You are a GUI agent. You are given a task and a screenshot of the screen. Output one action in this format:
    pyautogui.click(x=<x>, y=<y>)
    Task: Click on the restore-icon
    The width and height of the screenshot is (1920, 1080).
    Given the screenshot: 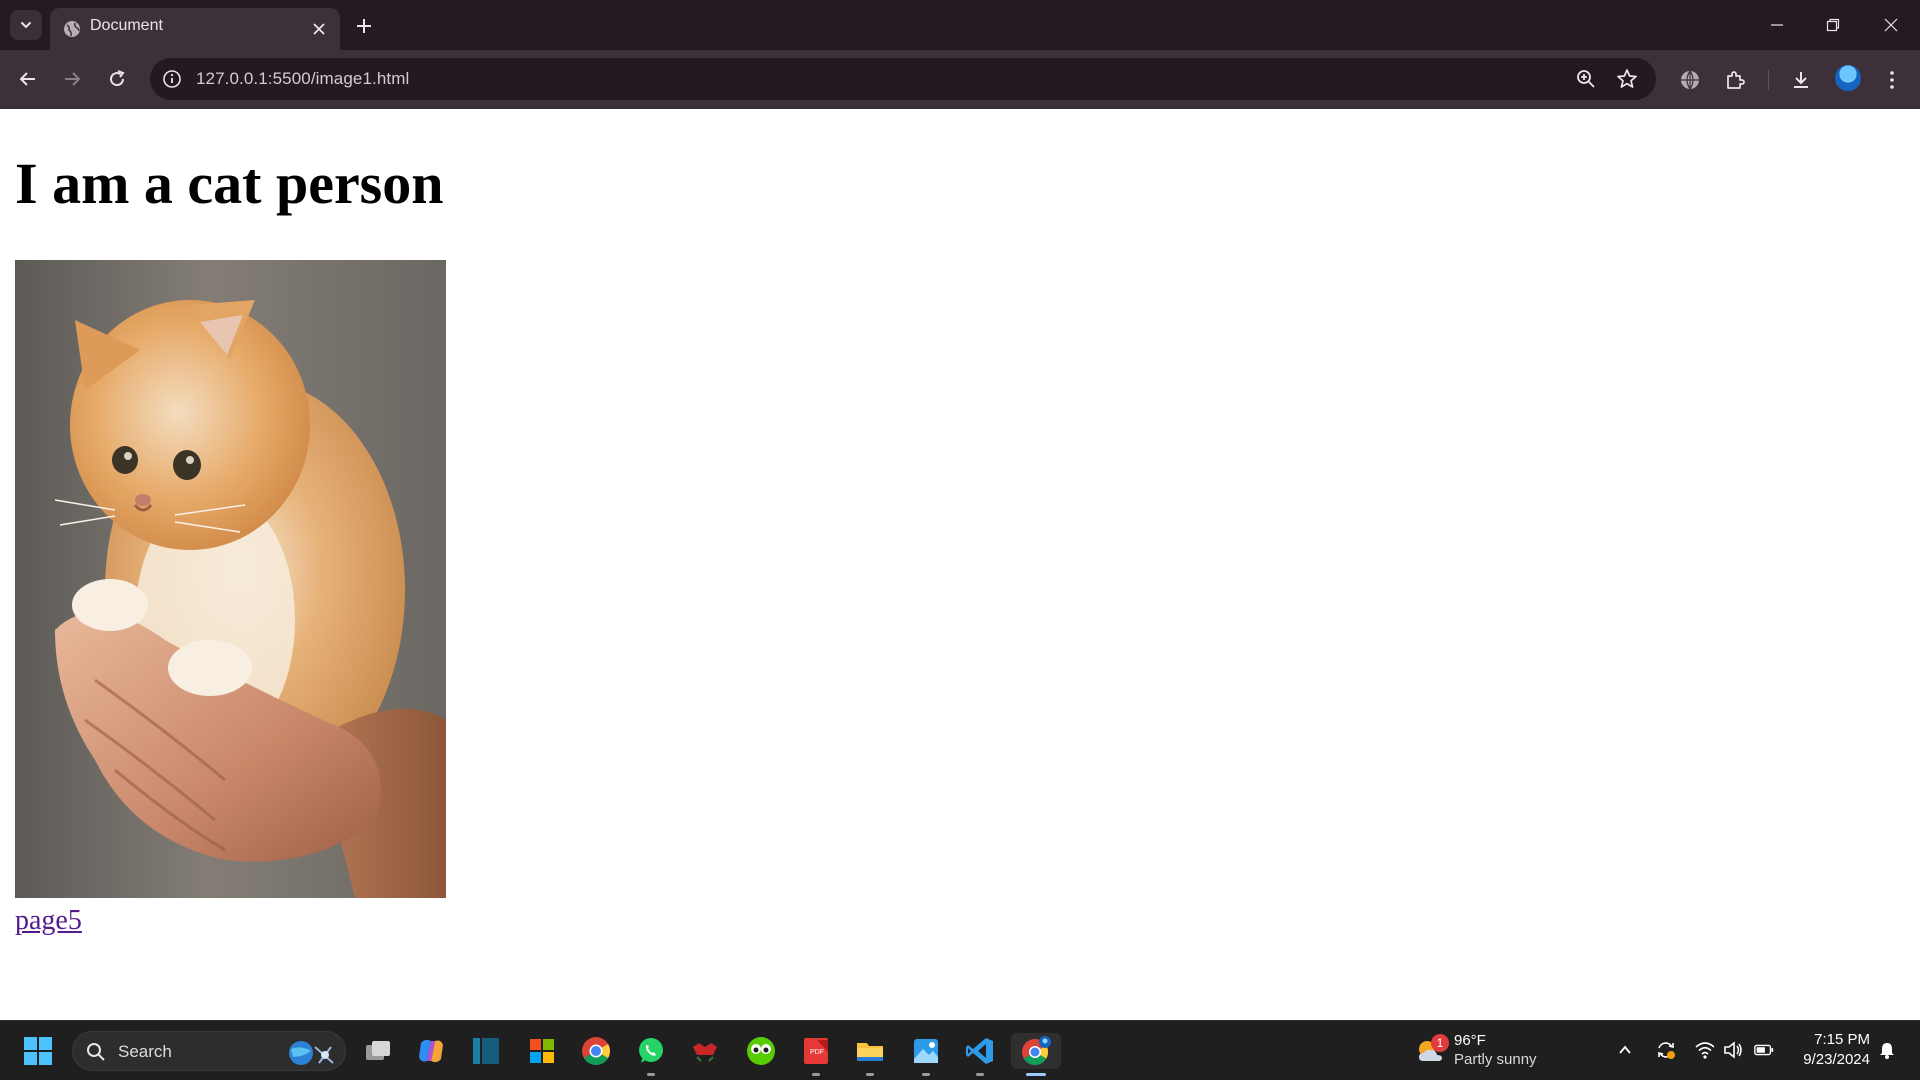 What is the action you would take?
    pyautogui.click(x=1833, y=25)
    